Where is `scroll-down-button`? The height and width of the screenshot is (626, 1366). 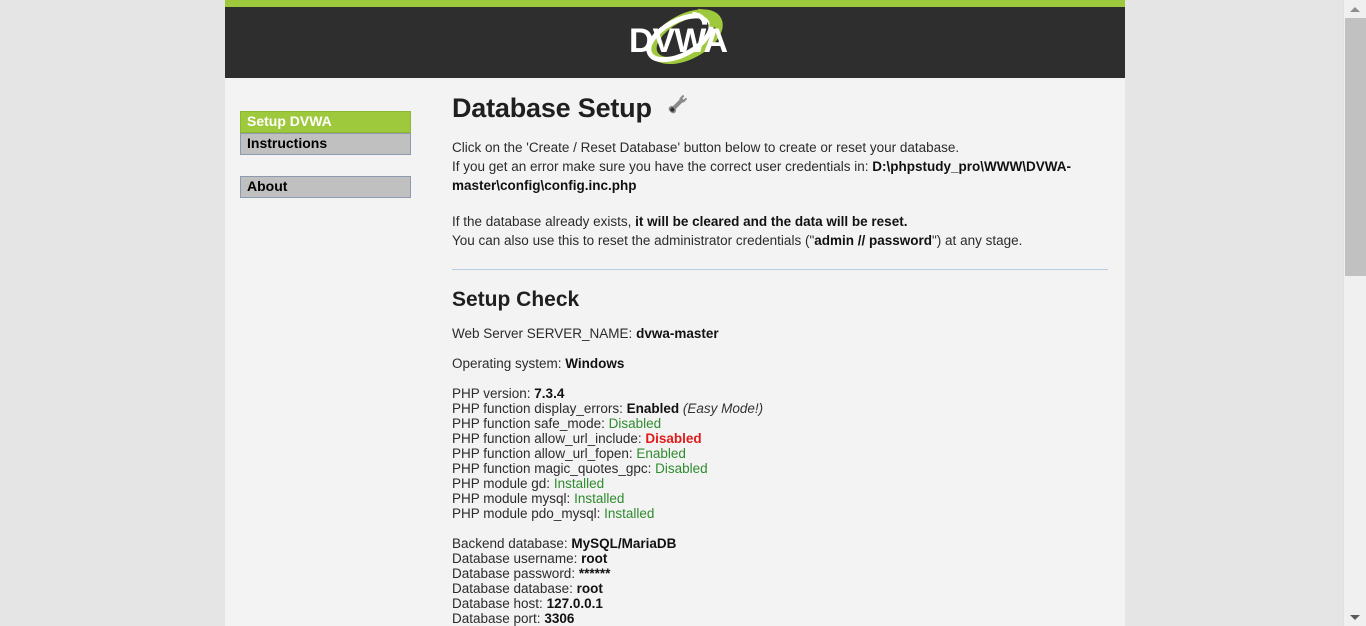
scroll-down-button is located at coordinates (1355, 617).